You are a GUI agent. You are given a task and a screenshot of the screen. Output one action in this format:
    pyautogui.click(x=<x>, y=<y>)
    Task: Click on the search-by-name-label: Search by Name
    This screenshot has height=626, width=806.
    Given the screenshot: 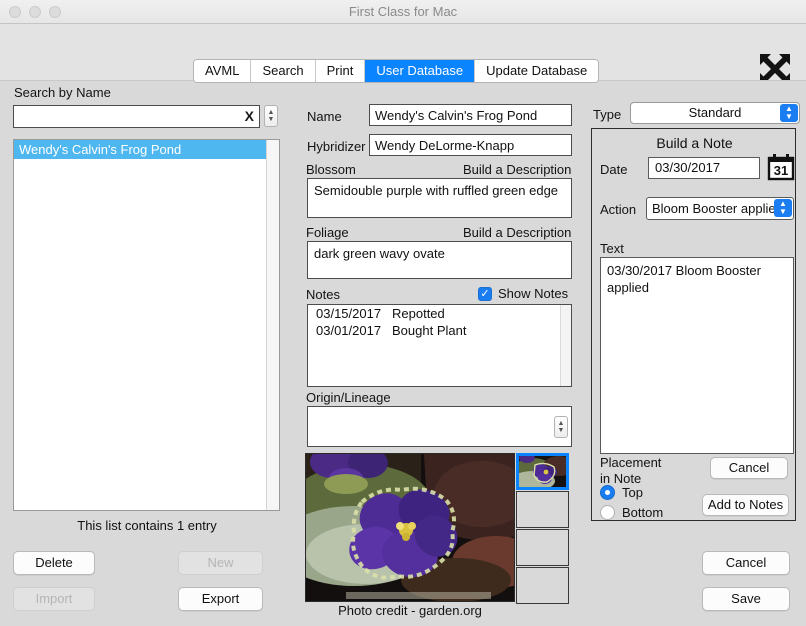 What is the action you would take?
    pyautogui.click(x=62, y=92)
    